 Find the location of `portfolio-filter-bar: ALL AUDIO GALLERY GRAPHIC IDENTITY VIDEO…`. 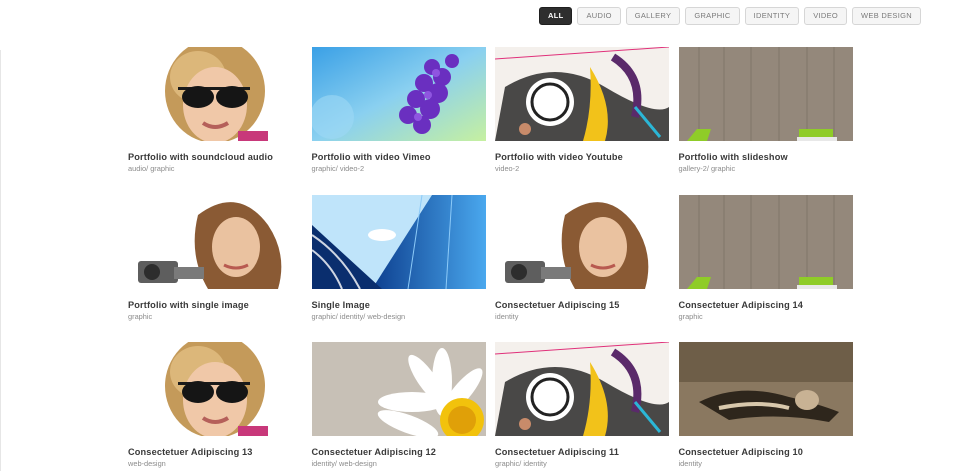

portfolio-filter-bar: ALL AUDIO GALLERY GRAPHIC IDENTITY VIDEO… is located at coordinates (730, 16).